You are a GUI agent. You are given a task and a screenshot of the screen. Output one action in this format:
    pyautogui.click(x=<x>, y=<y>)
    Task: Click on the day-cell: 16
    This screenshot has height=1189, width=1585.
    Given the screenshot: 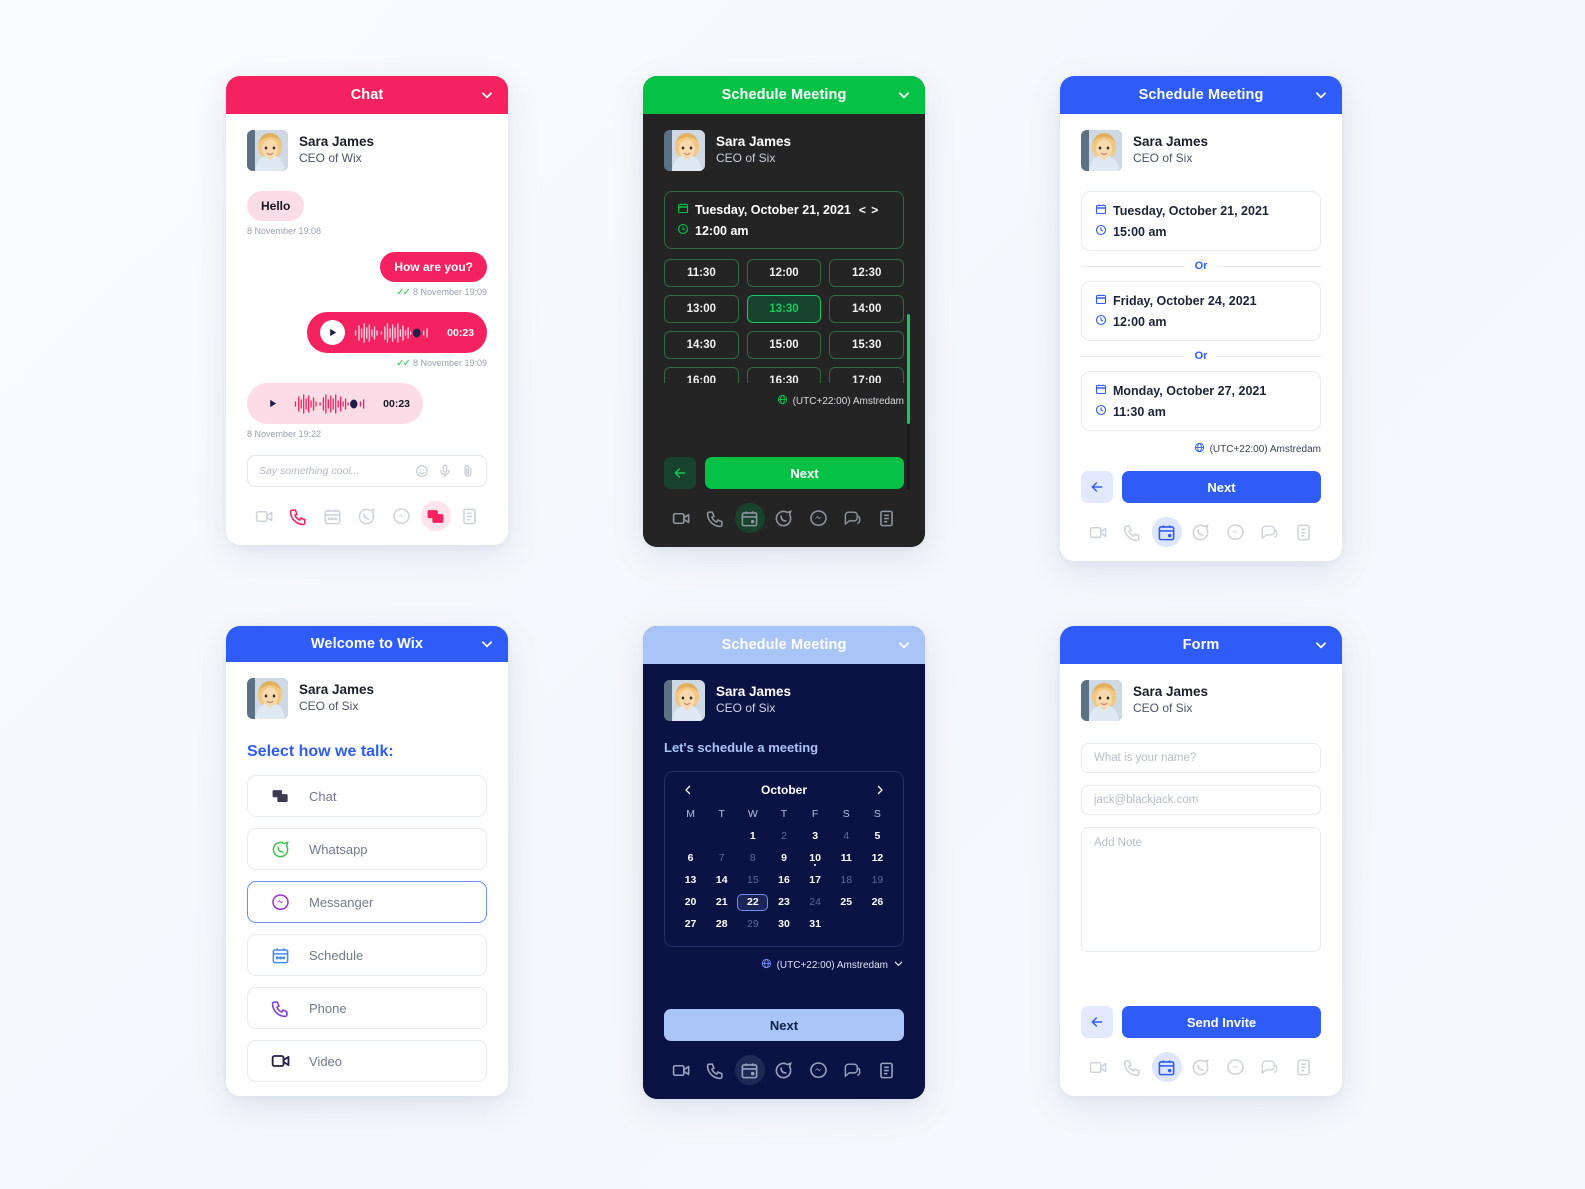 What is the action you would take?
    pyautogui.click(x=783, y=880)
    